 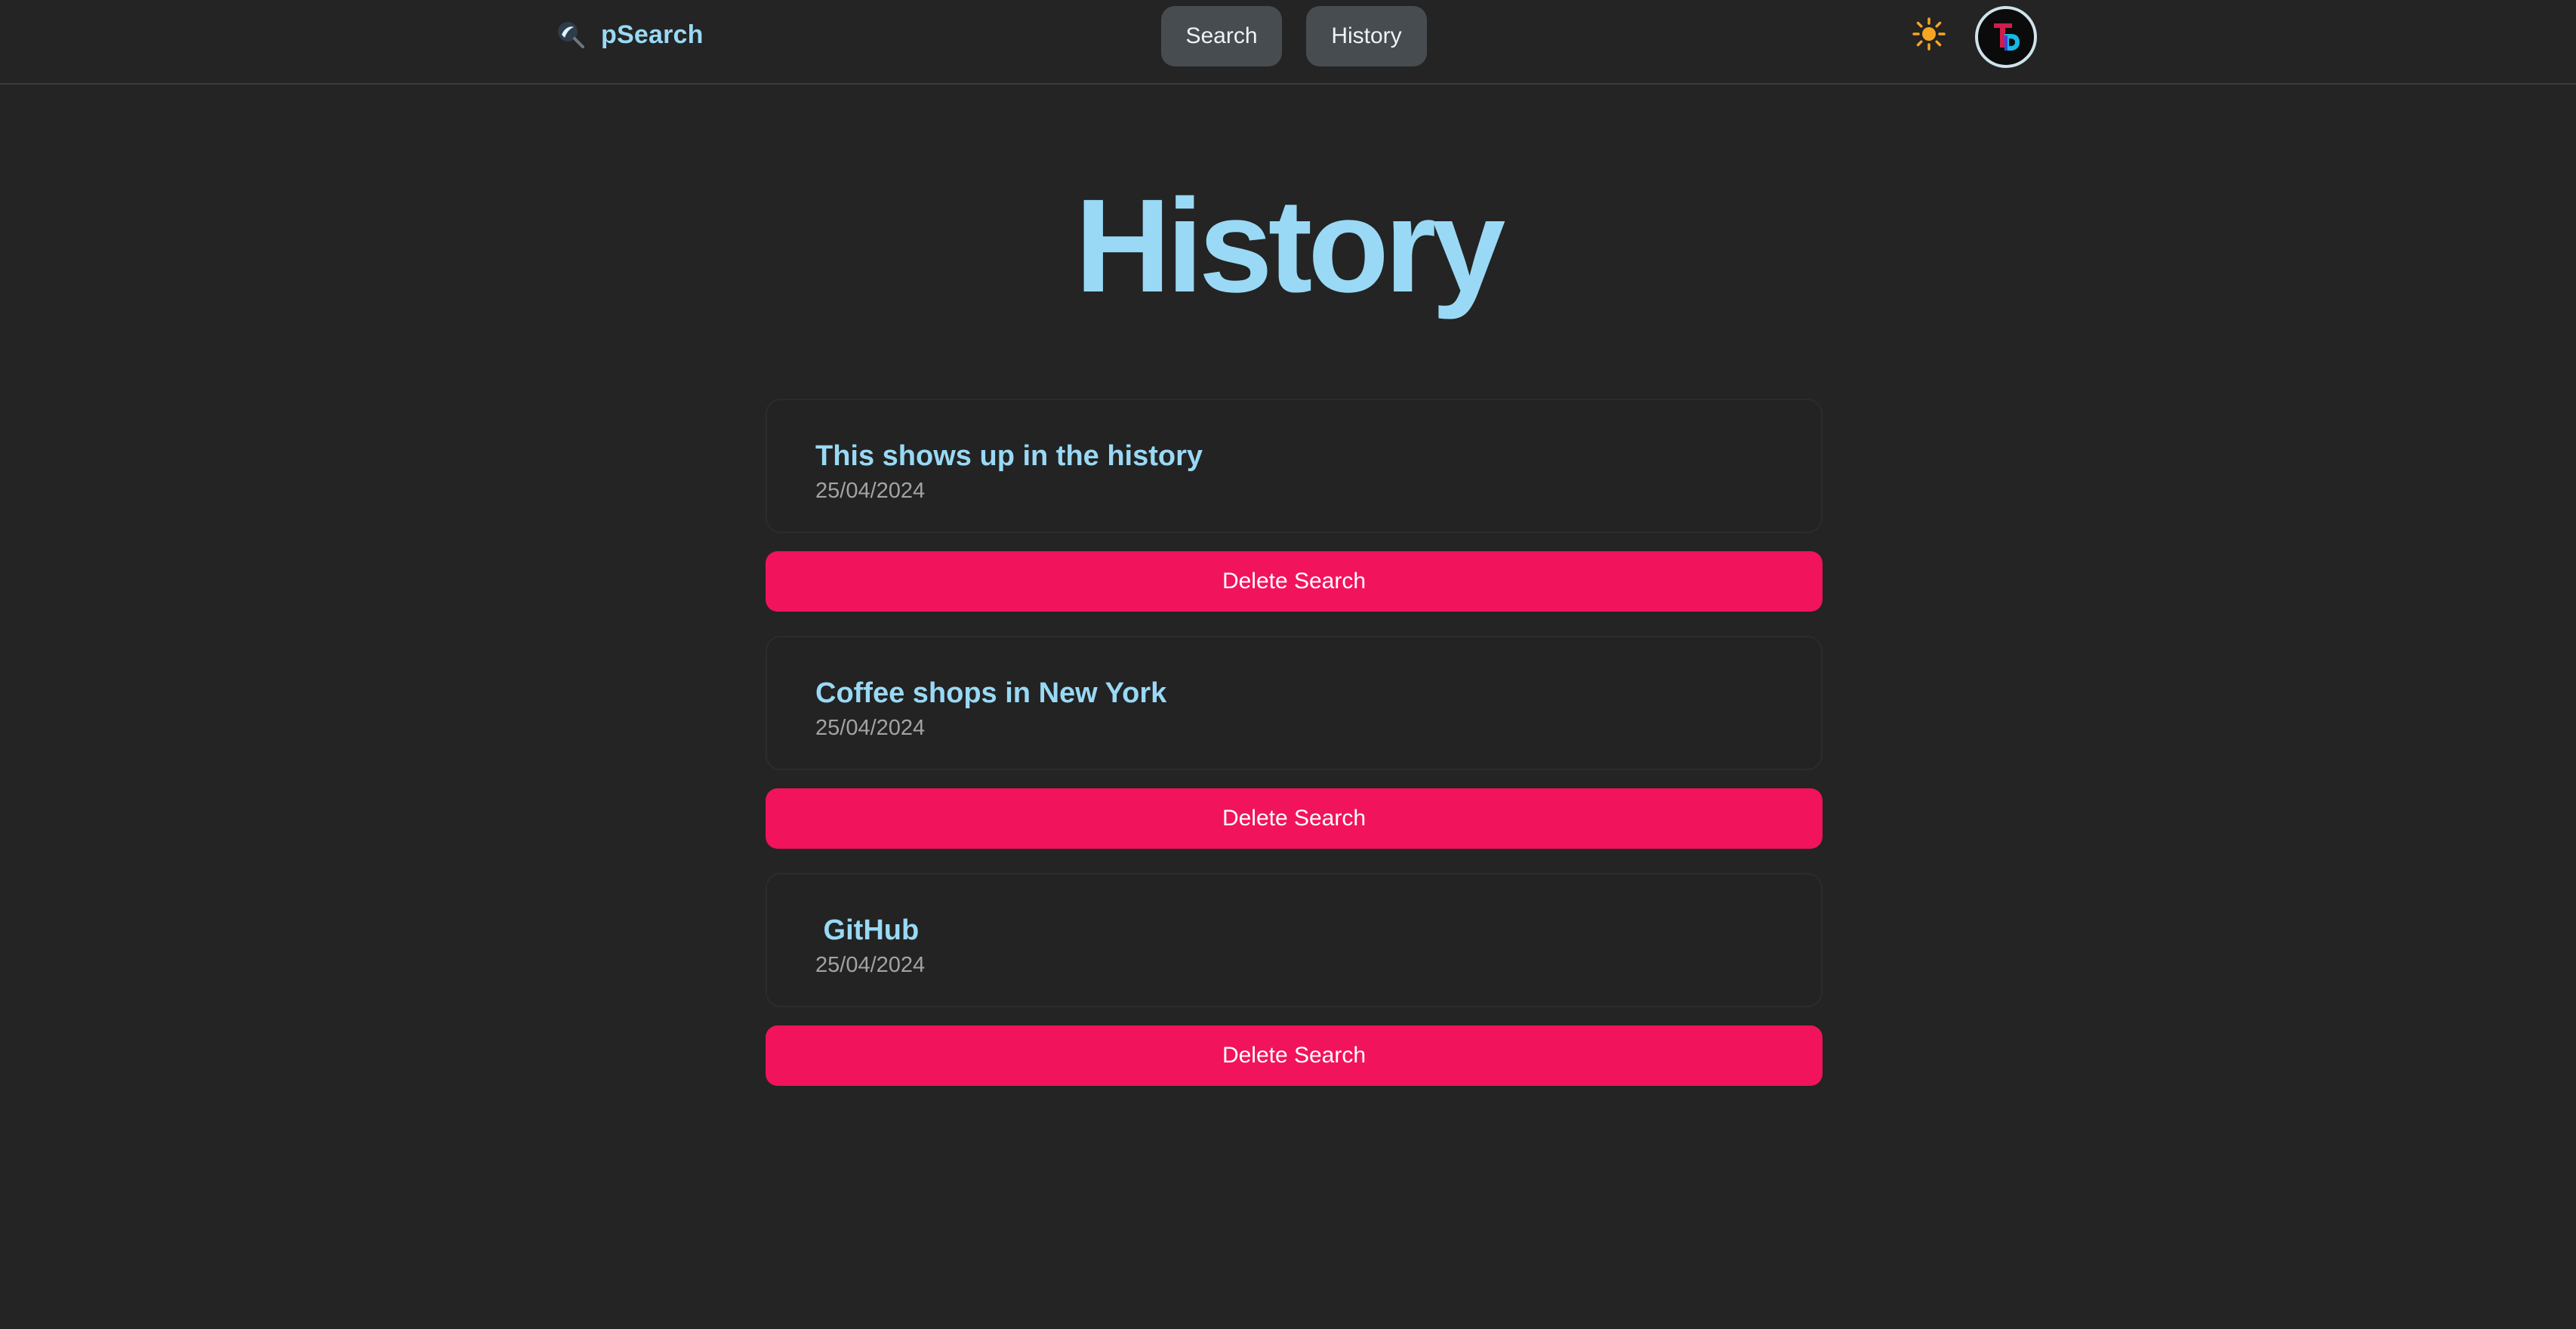 What do you see at coordinates (571, 35) in the screenshot?
I see `search-logo-icon` at bounding box center [571, 35].